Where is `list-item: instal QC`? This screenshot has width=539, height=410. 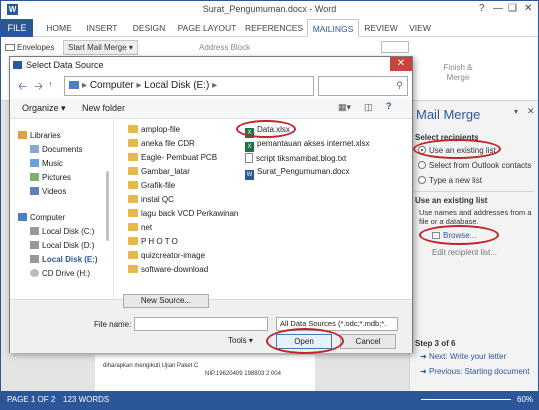
list-item: instal QC is located at coordinates (151, 199).